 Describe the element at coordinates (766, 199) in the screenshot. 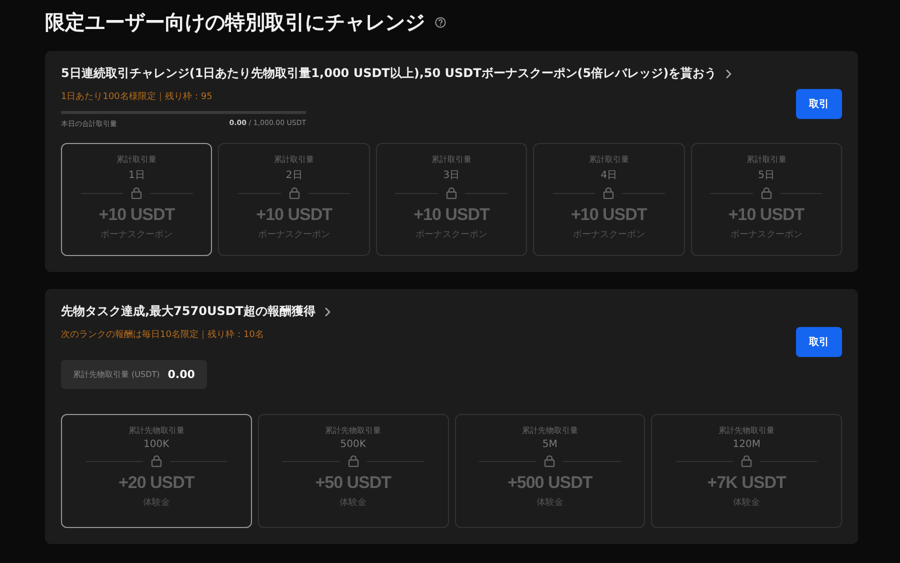

I see `reward-tier: 累計取引量 5日 +10 USDT ボーナスクーポン` at that location.